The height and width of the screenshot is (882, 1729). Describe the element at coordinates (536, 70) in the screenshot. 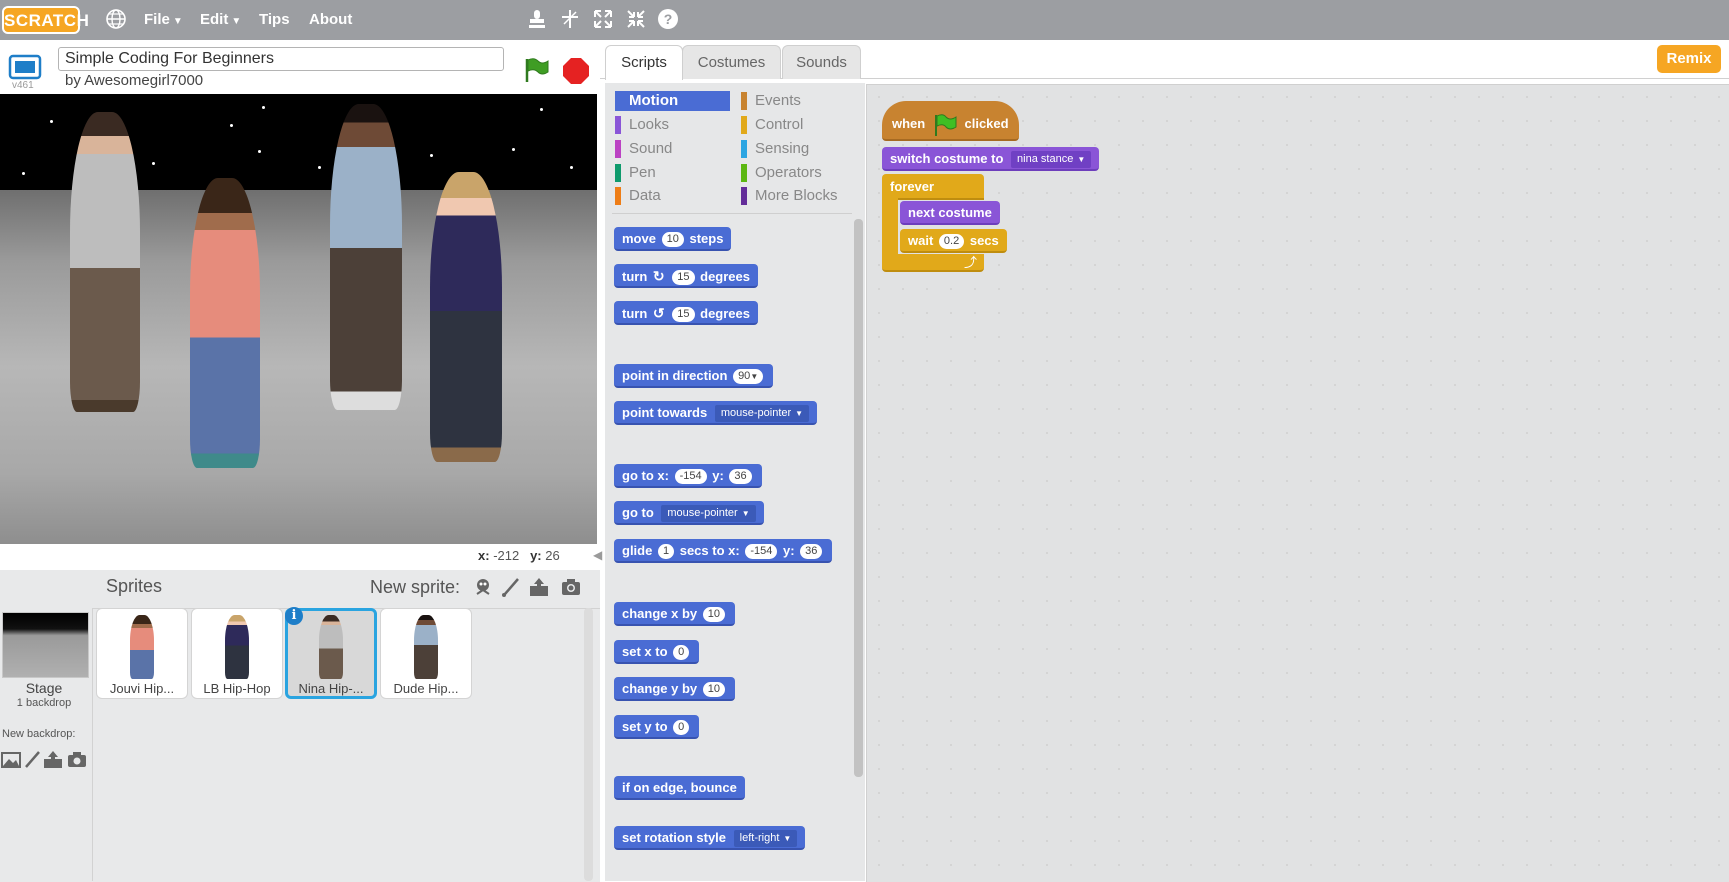

I see `green-flag-icon` at that location.